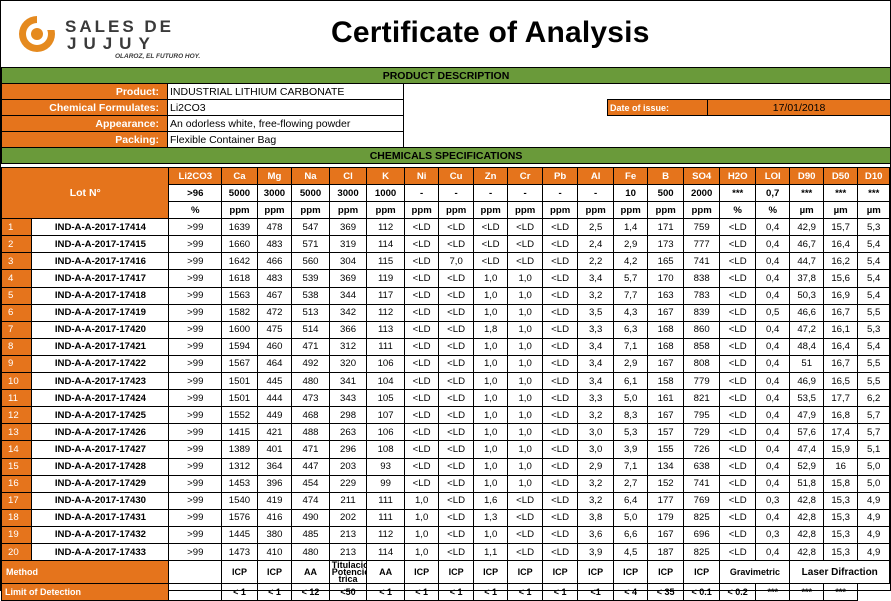  I want to click on value-cell: 3,9, so click(595, 552).